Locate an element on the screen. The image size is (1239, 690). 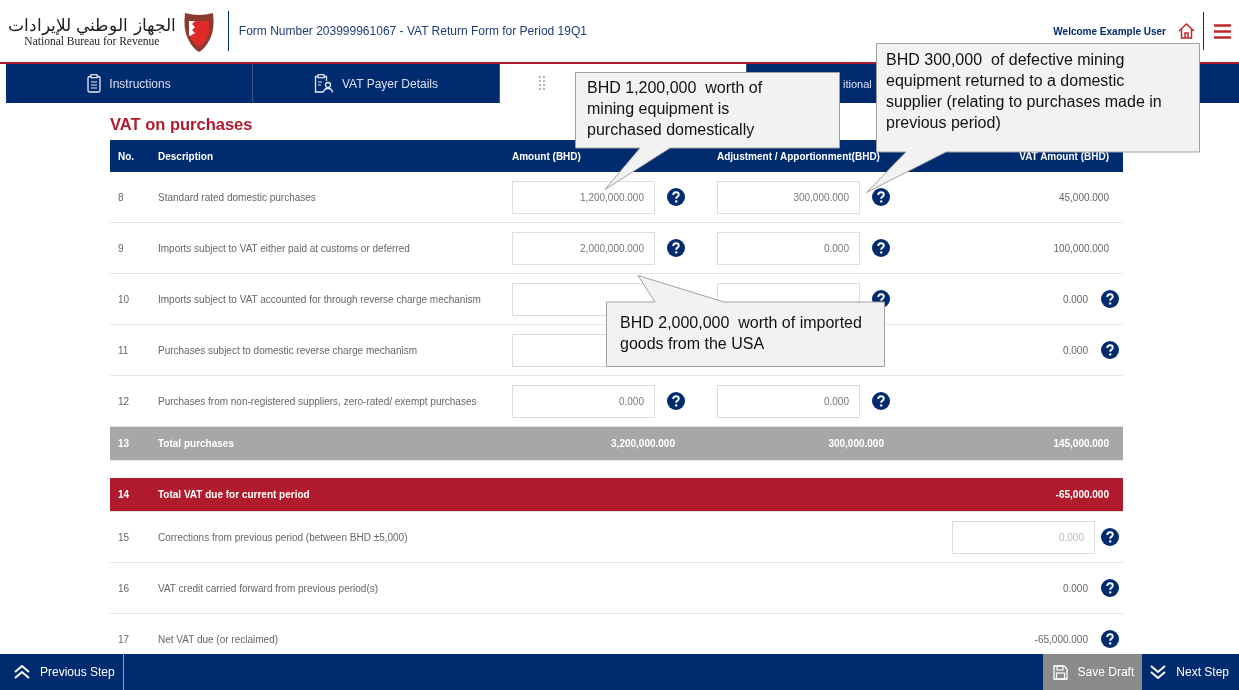
vat-amount: 45,000.000 is located at coordinates (1083, 197).